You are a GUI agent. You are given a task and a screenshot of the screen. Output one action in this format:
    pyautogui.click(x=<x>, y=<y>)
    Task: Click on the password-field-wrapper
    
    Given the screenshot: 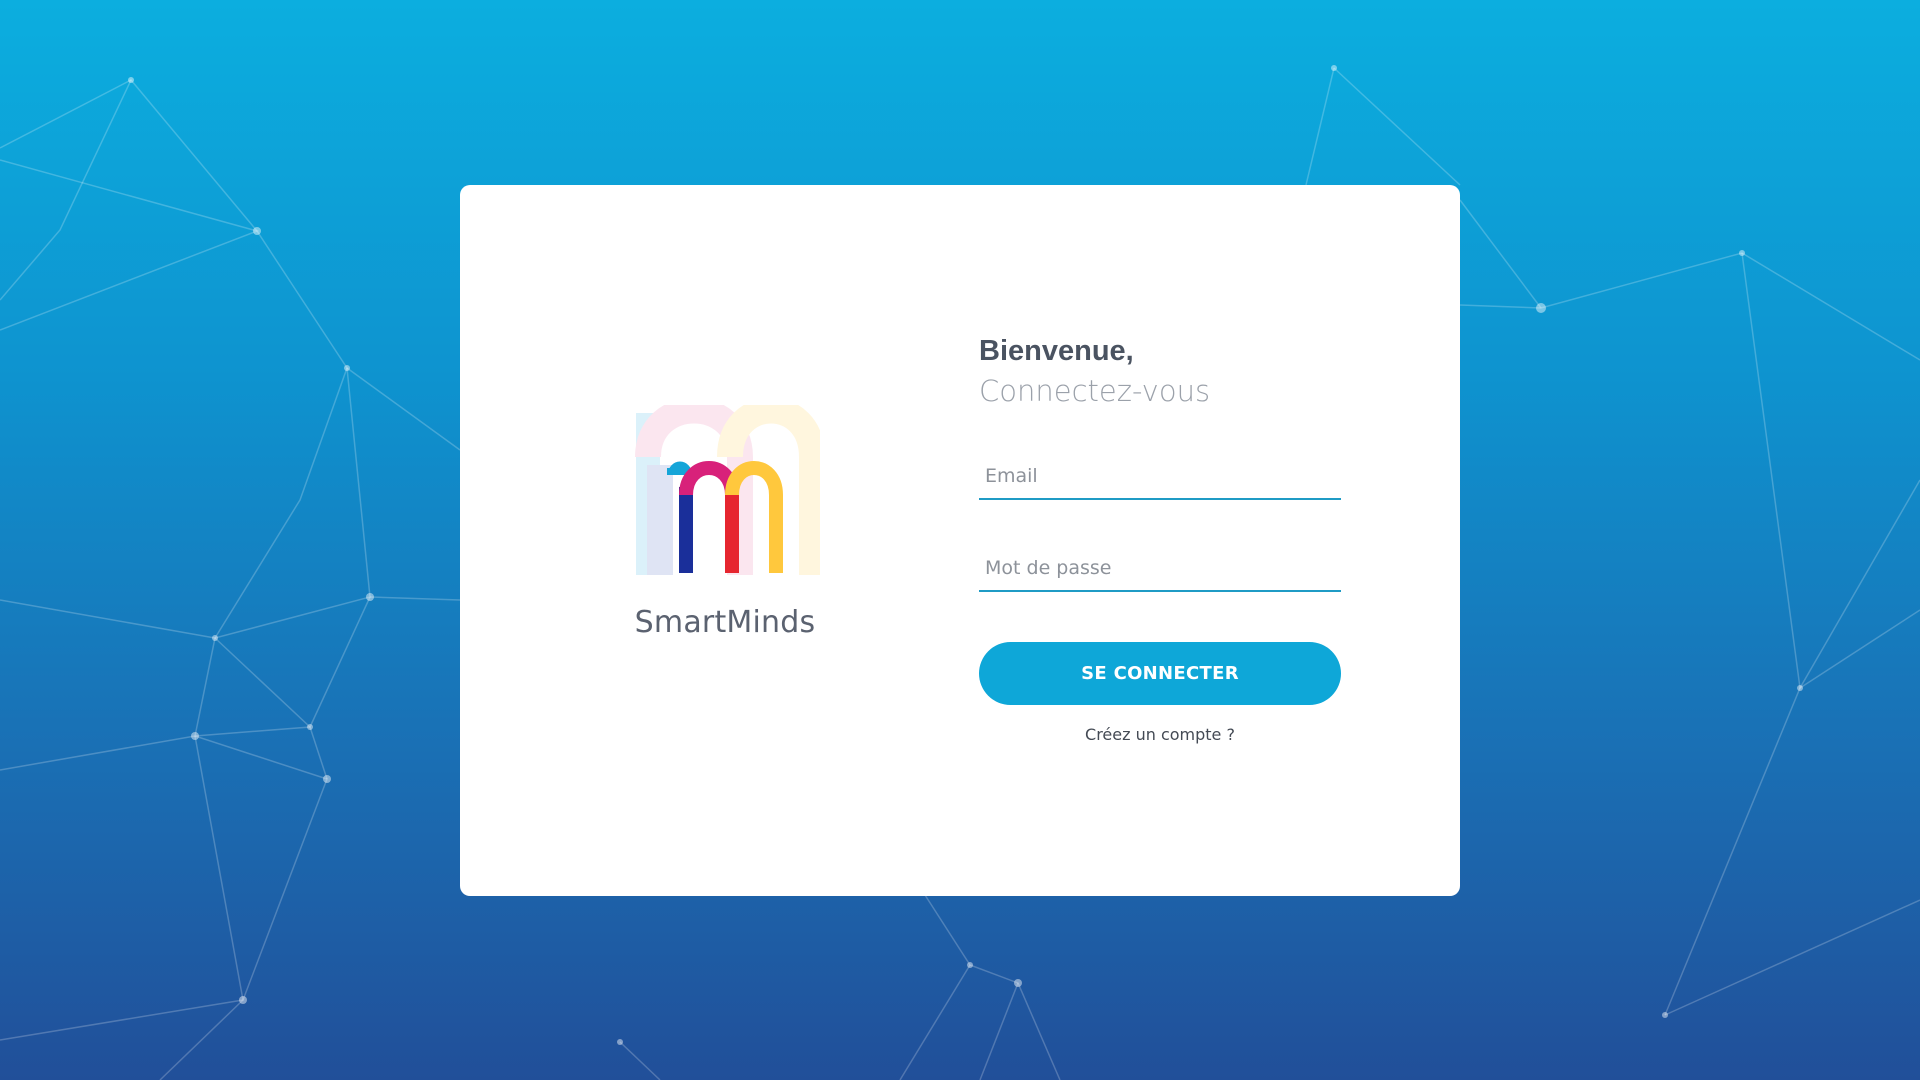 What is the action you would take?
    pyautogui.click(x=1160, y=569)
    